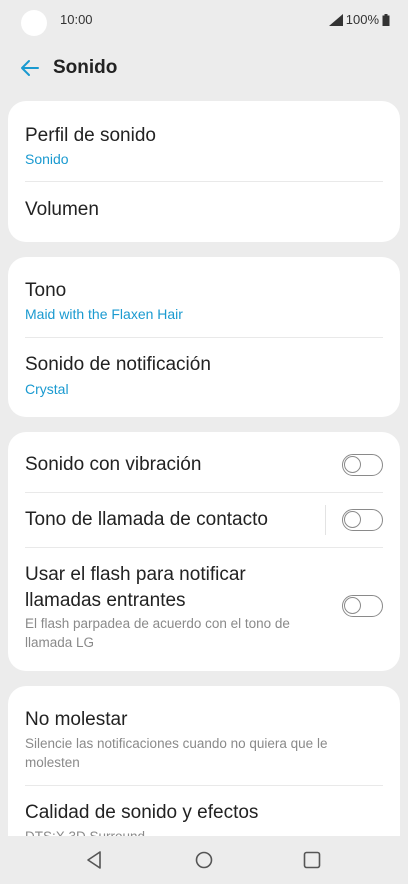  Describe the element at coordinates (362, 19) in the screenshot. I see `battery-percent: 100%` at that location.